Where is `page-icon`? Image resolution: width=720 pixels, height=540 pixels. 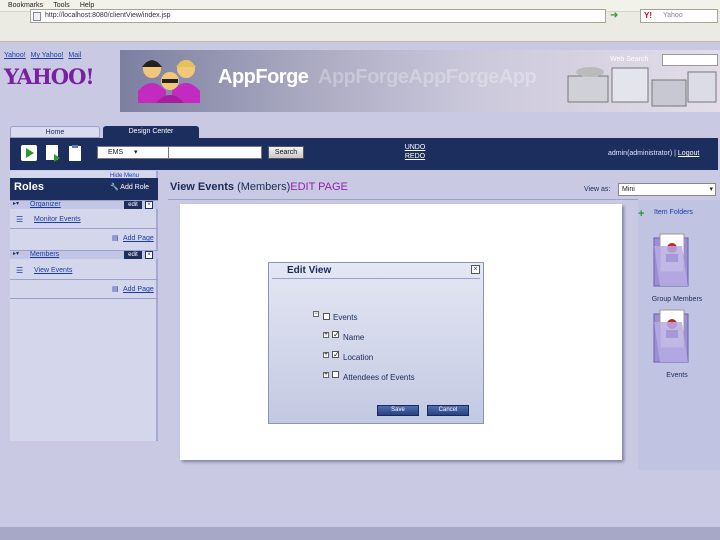
page-icon is located at coordinates (37, 16).